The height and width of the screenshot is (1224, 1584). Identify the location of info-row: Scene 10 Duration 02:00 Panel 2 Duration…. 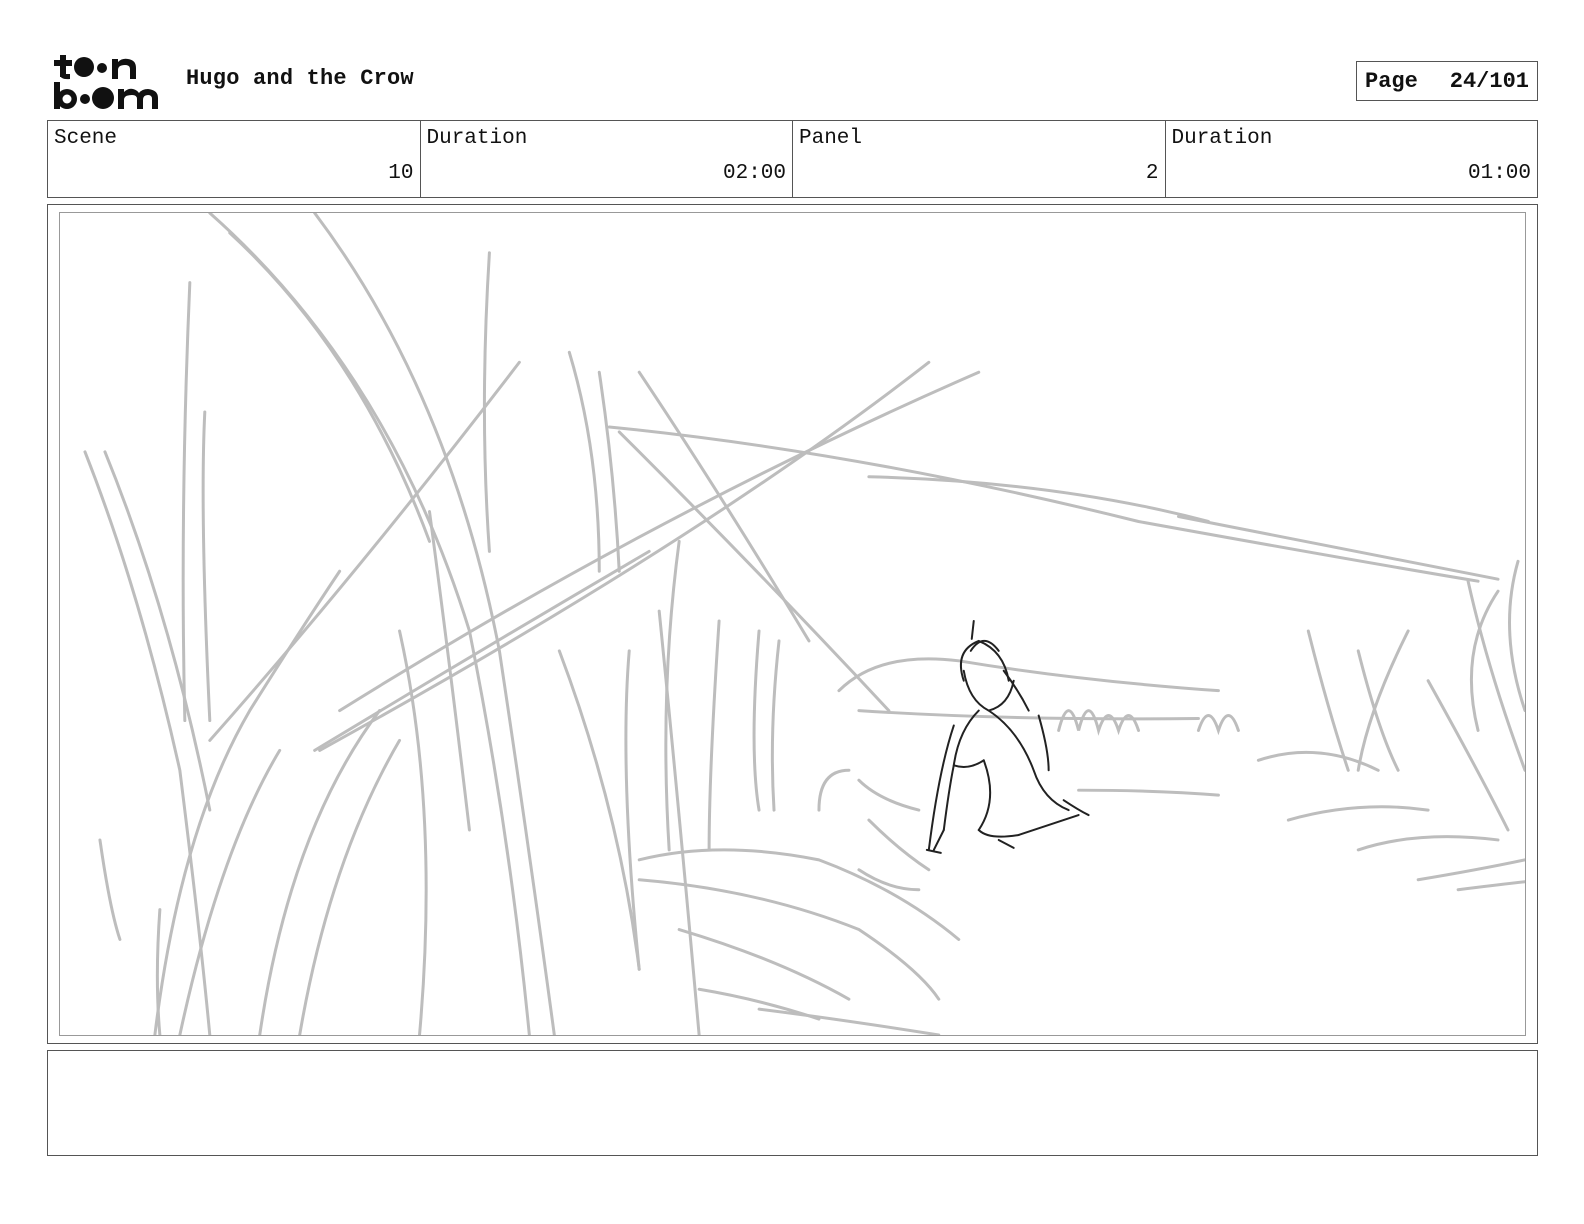
(792, 159).